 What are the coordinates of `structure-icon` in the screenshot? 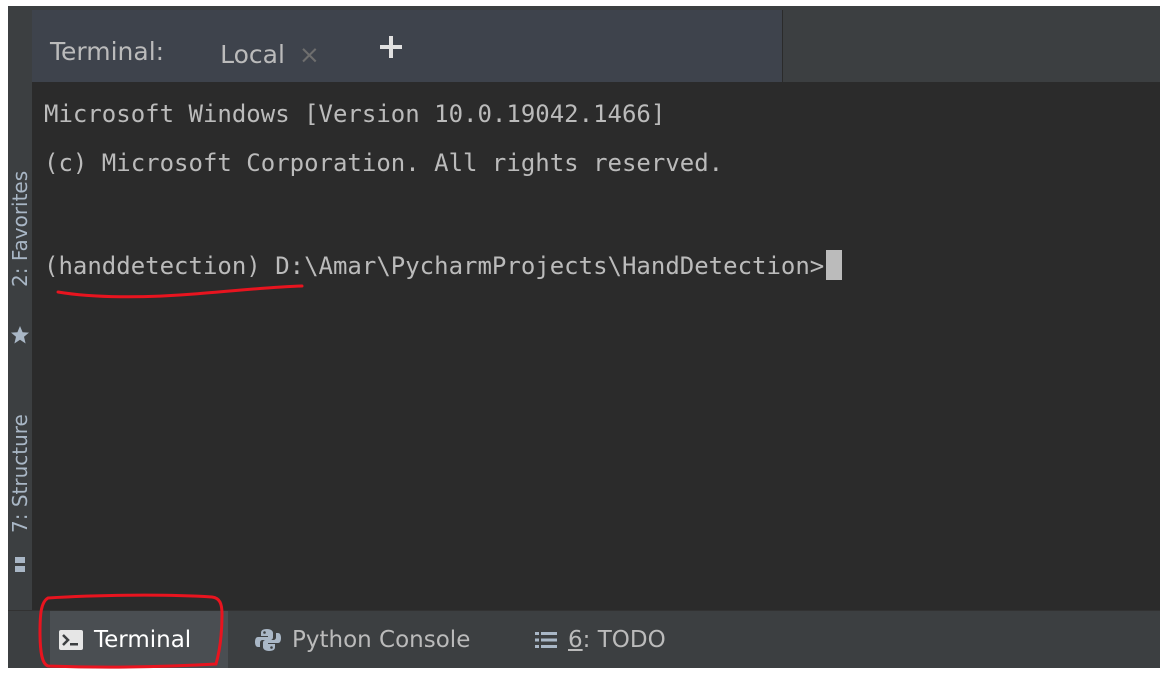 It's located at (20, 565).